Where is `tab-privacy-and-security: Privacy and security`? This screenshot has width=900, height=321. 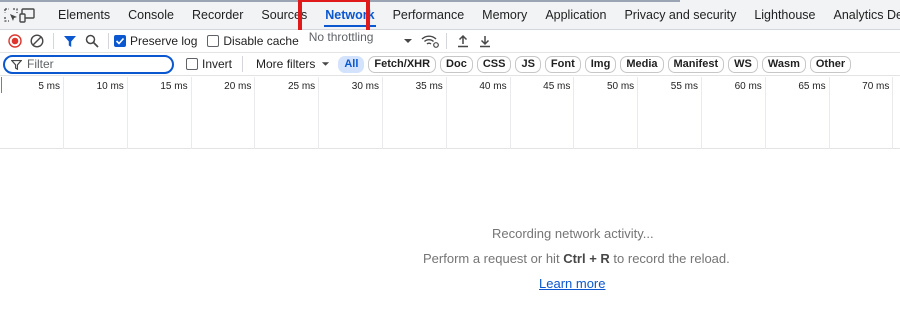
tab-privacy-and-security: Privacy and security is located at coordinates (680, 15).